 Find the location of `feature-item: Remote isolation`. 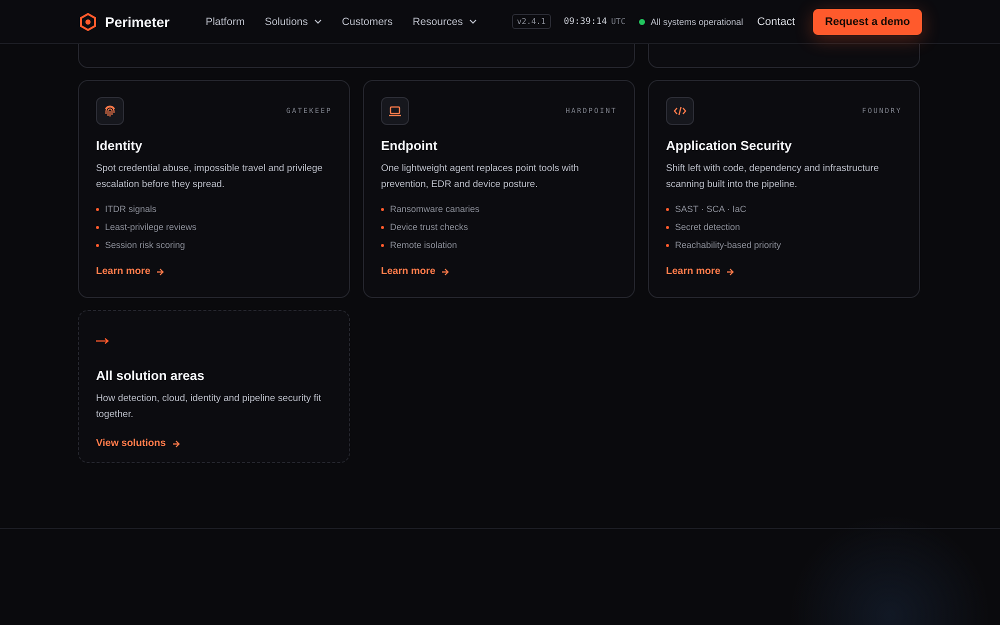

feature-item: Remote isolation is located at coordinates (424, 245).